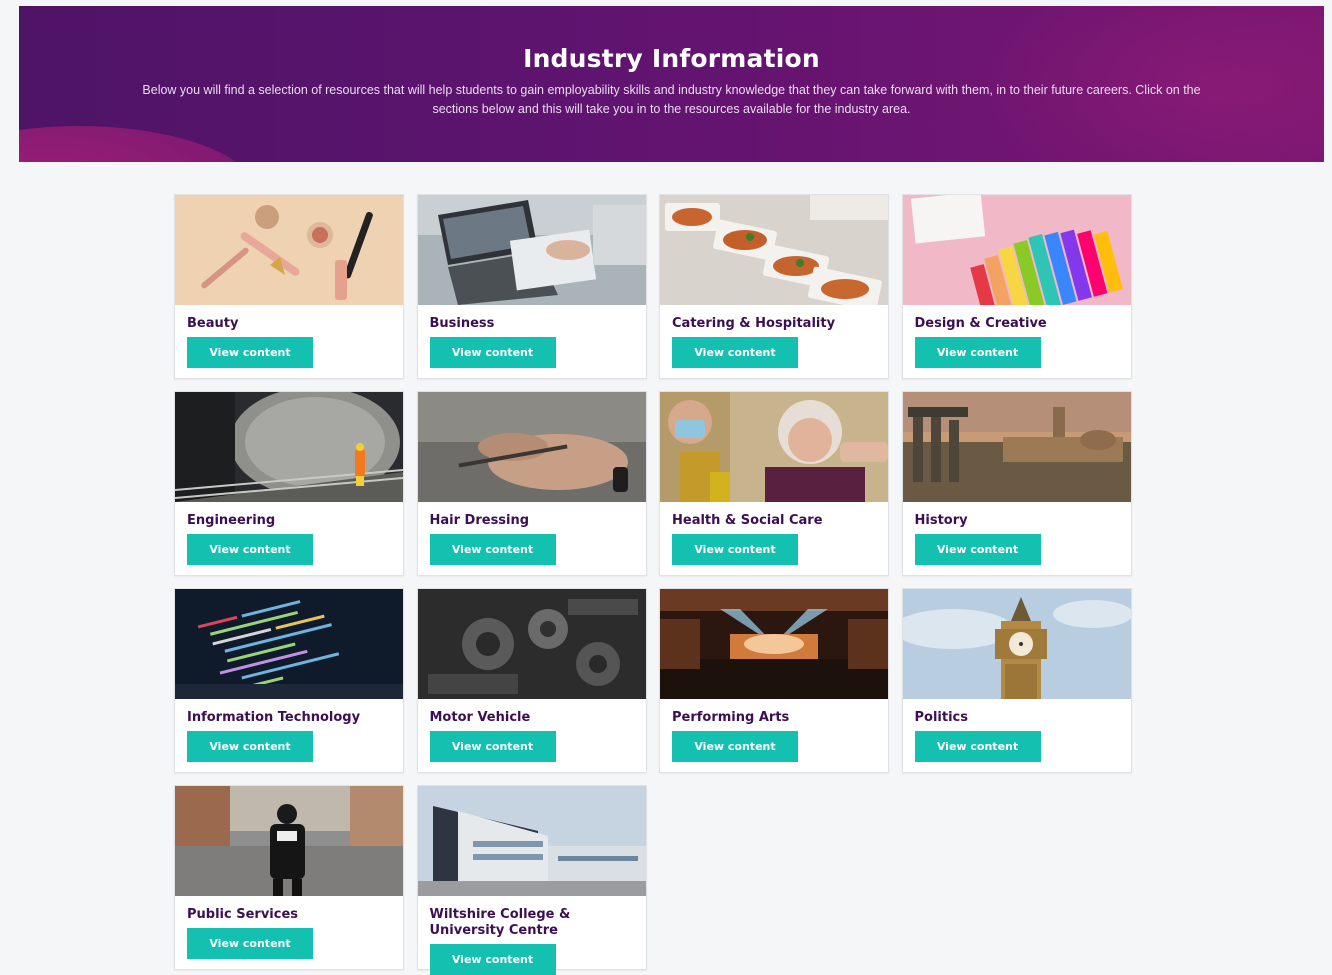 The height and width of the screenshot is (975, 1332). I want to click on hero-decoration, so click(139, 144).